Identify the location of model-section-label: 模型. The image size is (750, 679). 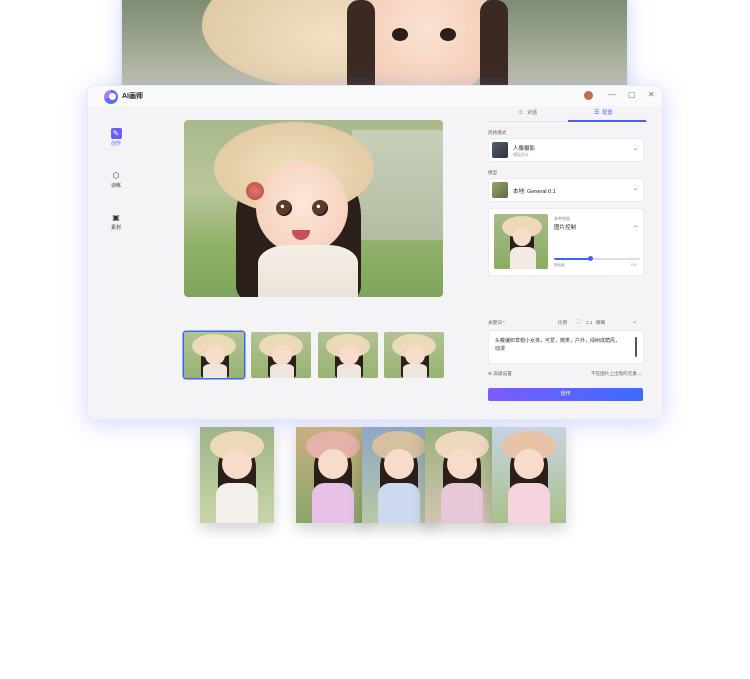
(493, 172).